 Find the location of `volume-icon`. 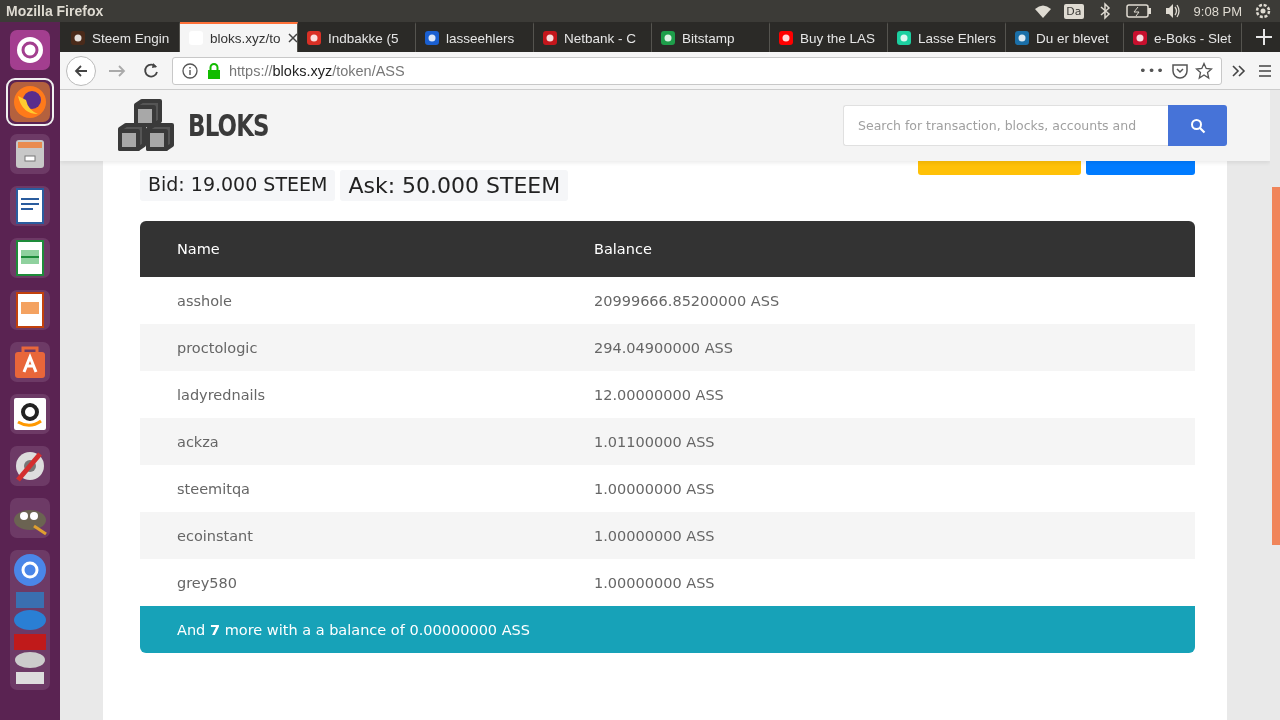

volume-icon is located at coordinates (1172, 11).